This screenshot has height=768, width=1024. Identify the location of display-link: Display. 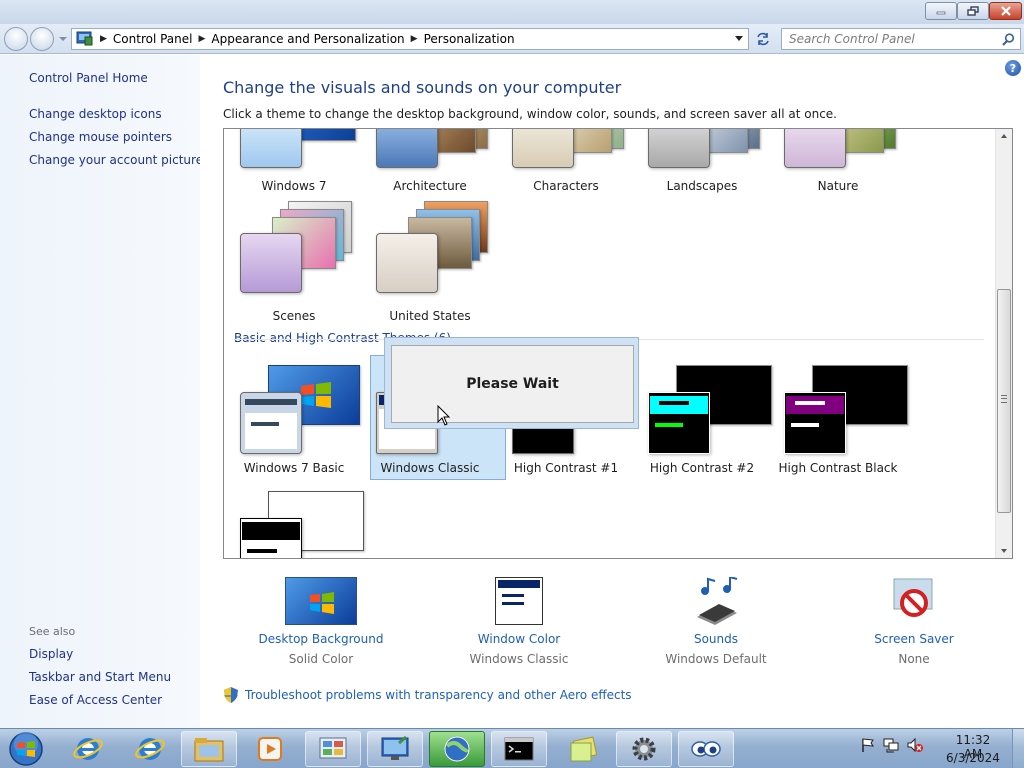
(51, 654).